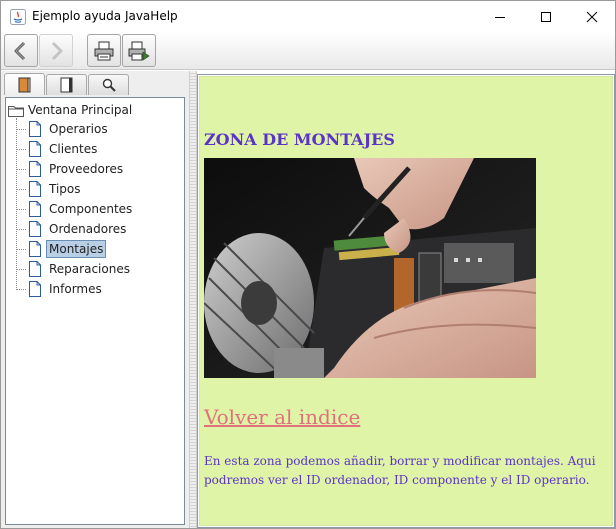  I want to click on tab-index, so click(66, 84).